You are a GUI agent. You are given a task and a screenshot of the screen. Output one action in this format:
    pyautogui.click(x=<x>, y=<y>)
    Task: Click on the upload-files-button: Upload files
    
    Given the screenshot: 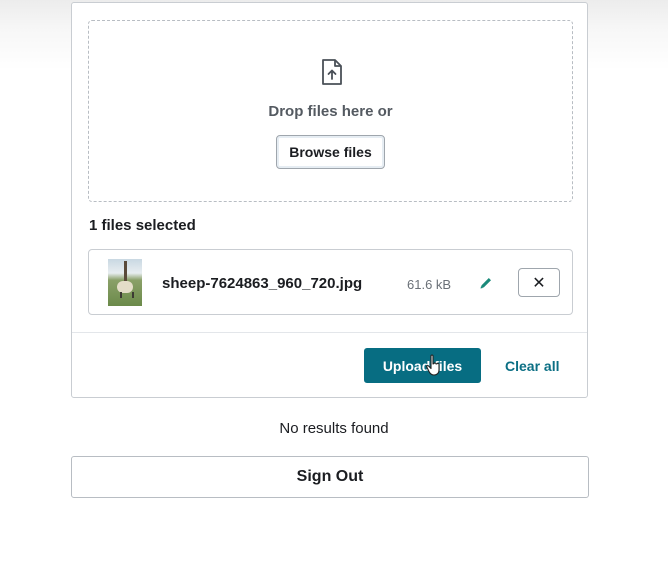 What is the action you would take?
    pyautogui.click(x=422, y=365)
    